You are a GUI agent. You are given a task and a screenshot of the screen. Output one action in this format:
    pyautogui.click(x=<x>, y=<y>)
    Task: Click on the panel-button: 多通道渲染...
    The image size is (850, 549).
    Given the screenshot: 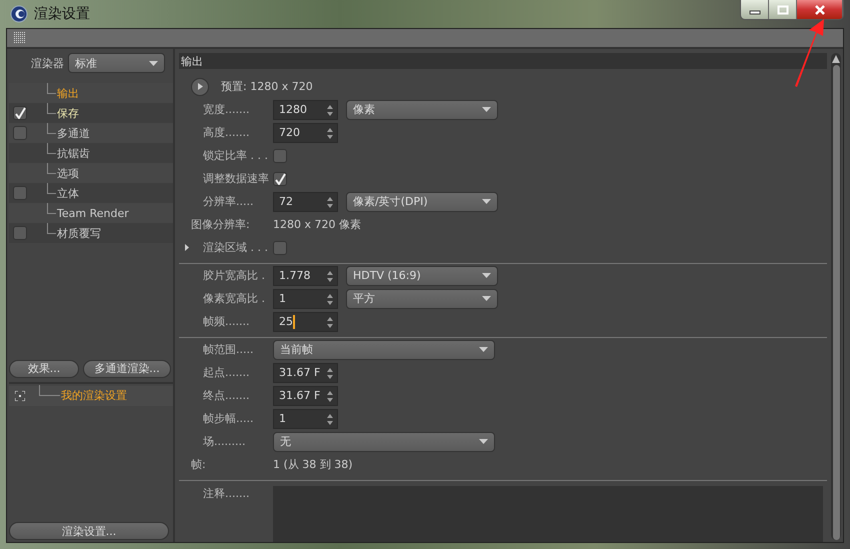 What is the action you would take?
    pyautogui.click(x=127, y=369)
    